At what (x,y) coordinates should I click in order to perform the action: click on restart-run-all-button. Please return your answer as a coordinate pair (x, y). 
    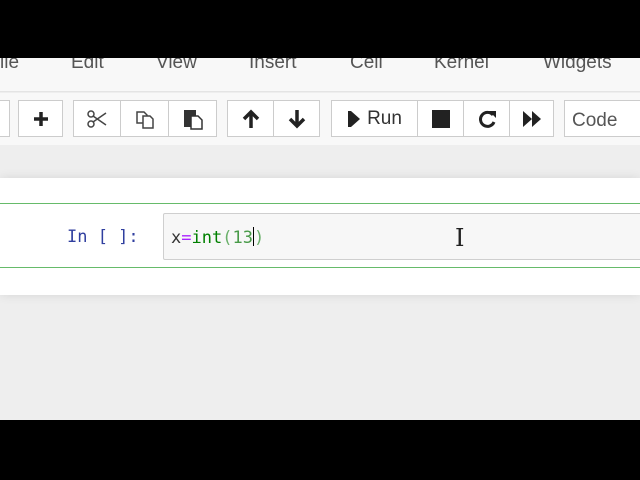
    Looking at the image, I should click on (531, 118).